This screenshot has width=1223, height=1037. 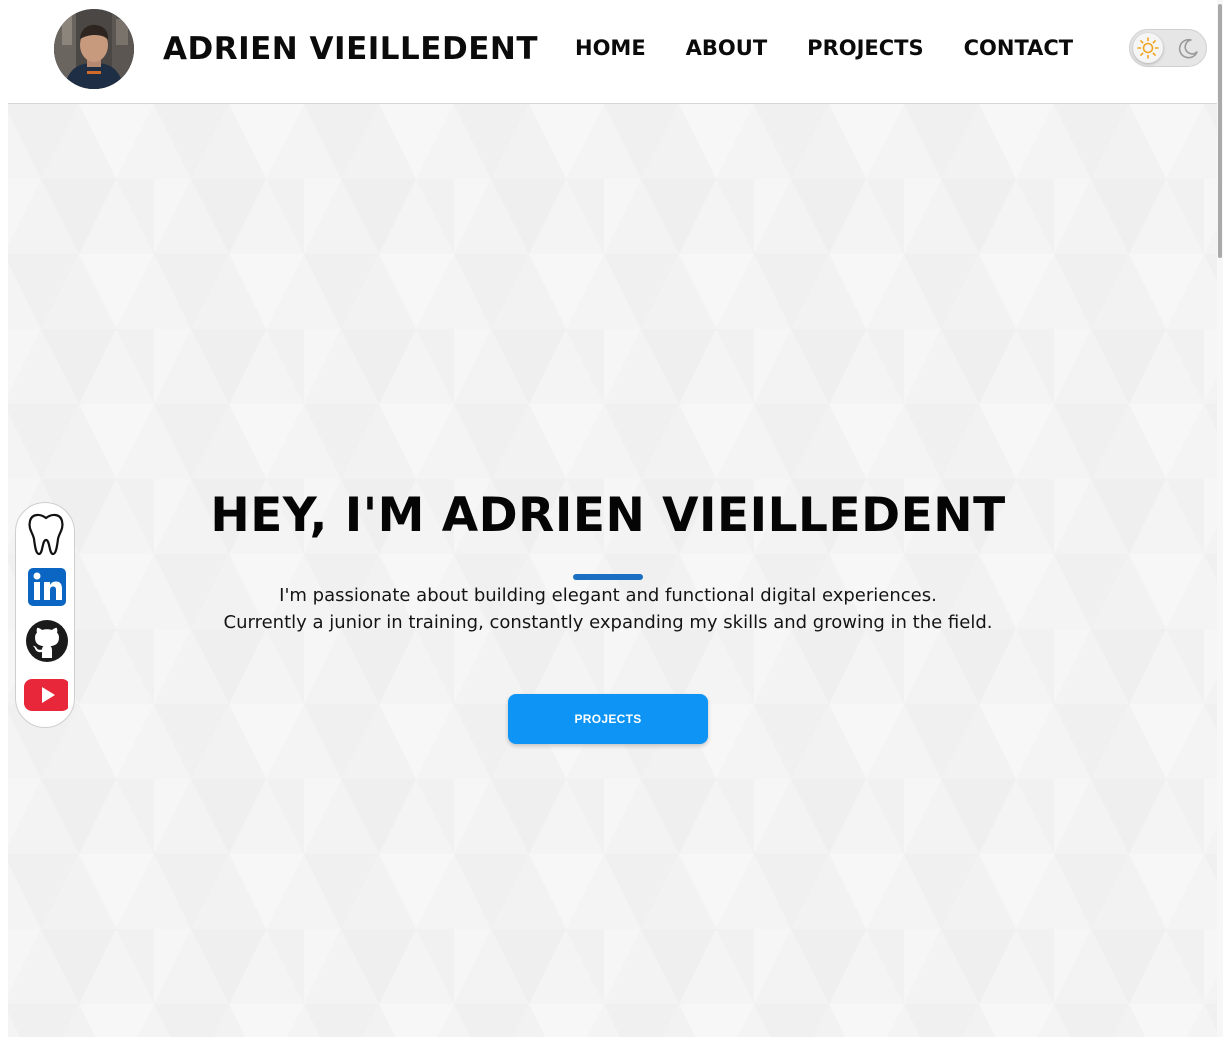 What do you see at coordinates (608, 577) in the screenshot?
I see `hero-divider` at bounding box center [608, 577].